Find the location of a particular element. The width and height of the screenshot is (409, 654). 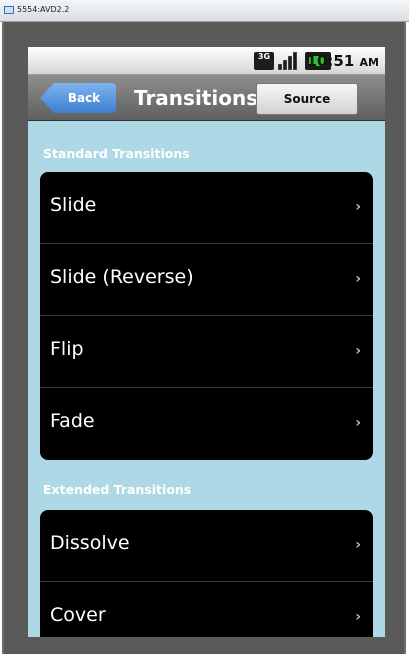

clock-time: 10:51 is located at coordinates (330, 61).